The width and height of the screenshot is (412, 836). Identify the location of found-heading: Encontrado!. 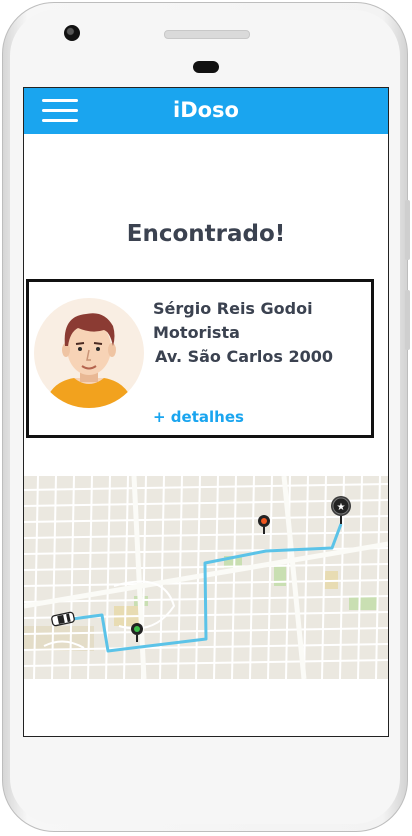
(206, 234).